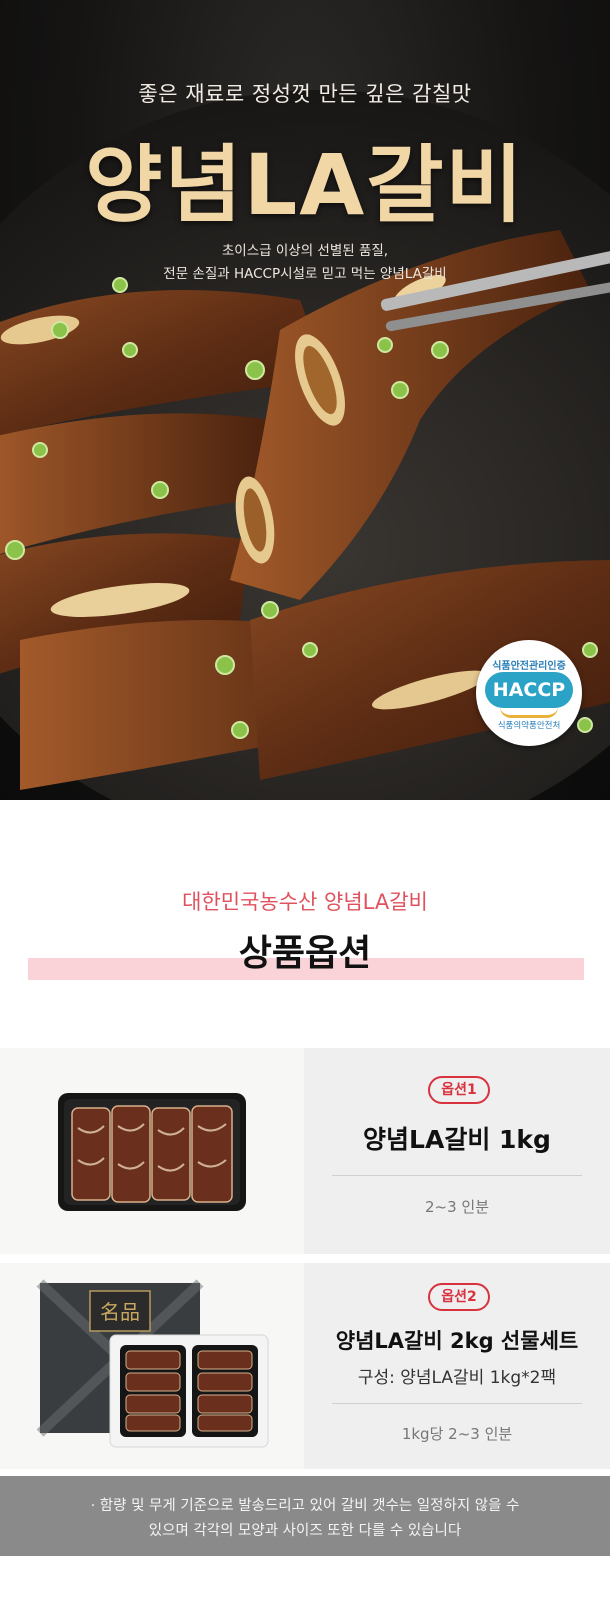 This screenshot has height=1620, width=610. Describe the element at coordinates (305, 902) in the screenshot. I see `section-subtitle: 대한민국농수산 양념LA갈비` at that location.